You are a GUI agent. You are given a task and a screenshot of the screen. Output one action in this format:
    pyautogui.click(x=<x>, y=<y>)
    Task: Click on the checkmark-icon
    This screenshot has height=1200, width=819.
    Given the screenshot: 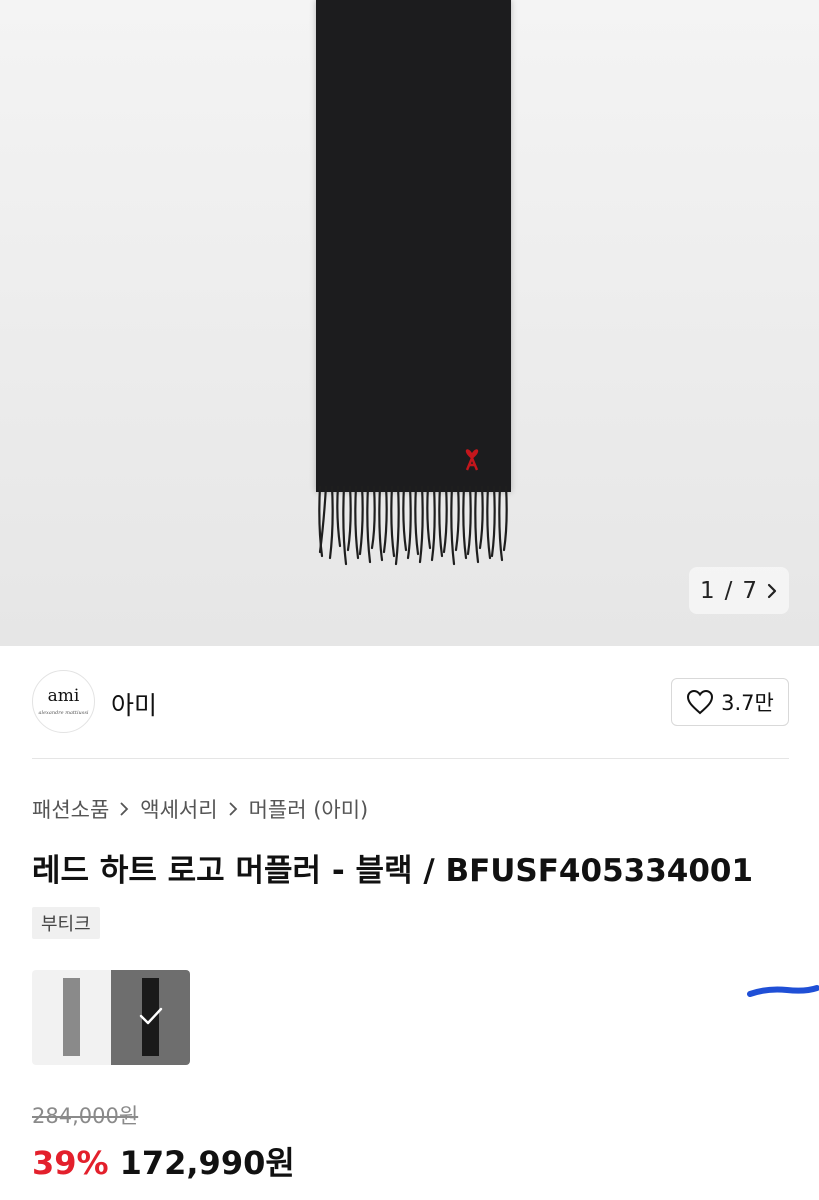 What is the action you would take?
    pyautogui.click(x=151, y=1016)
    